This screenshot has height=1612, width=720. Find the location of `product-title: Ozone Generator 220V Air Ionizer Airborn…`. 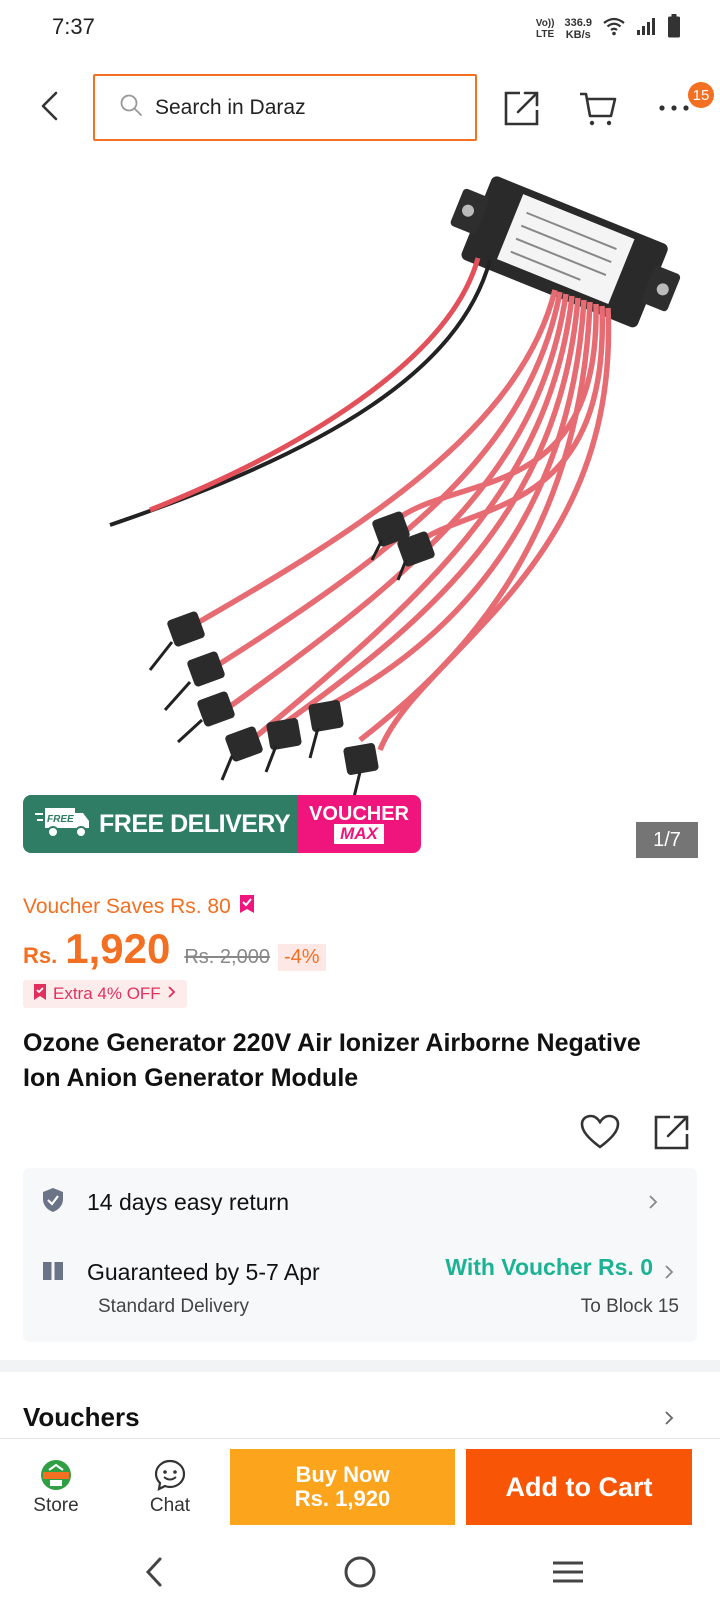

product-title: Ozone Generator 220V Air Ionizer Airborn… is located at coordinates (332, 1060).